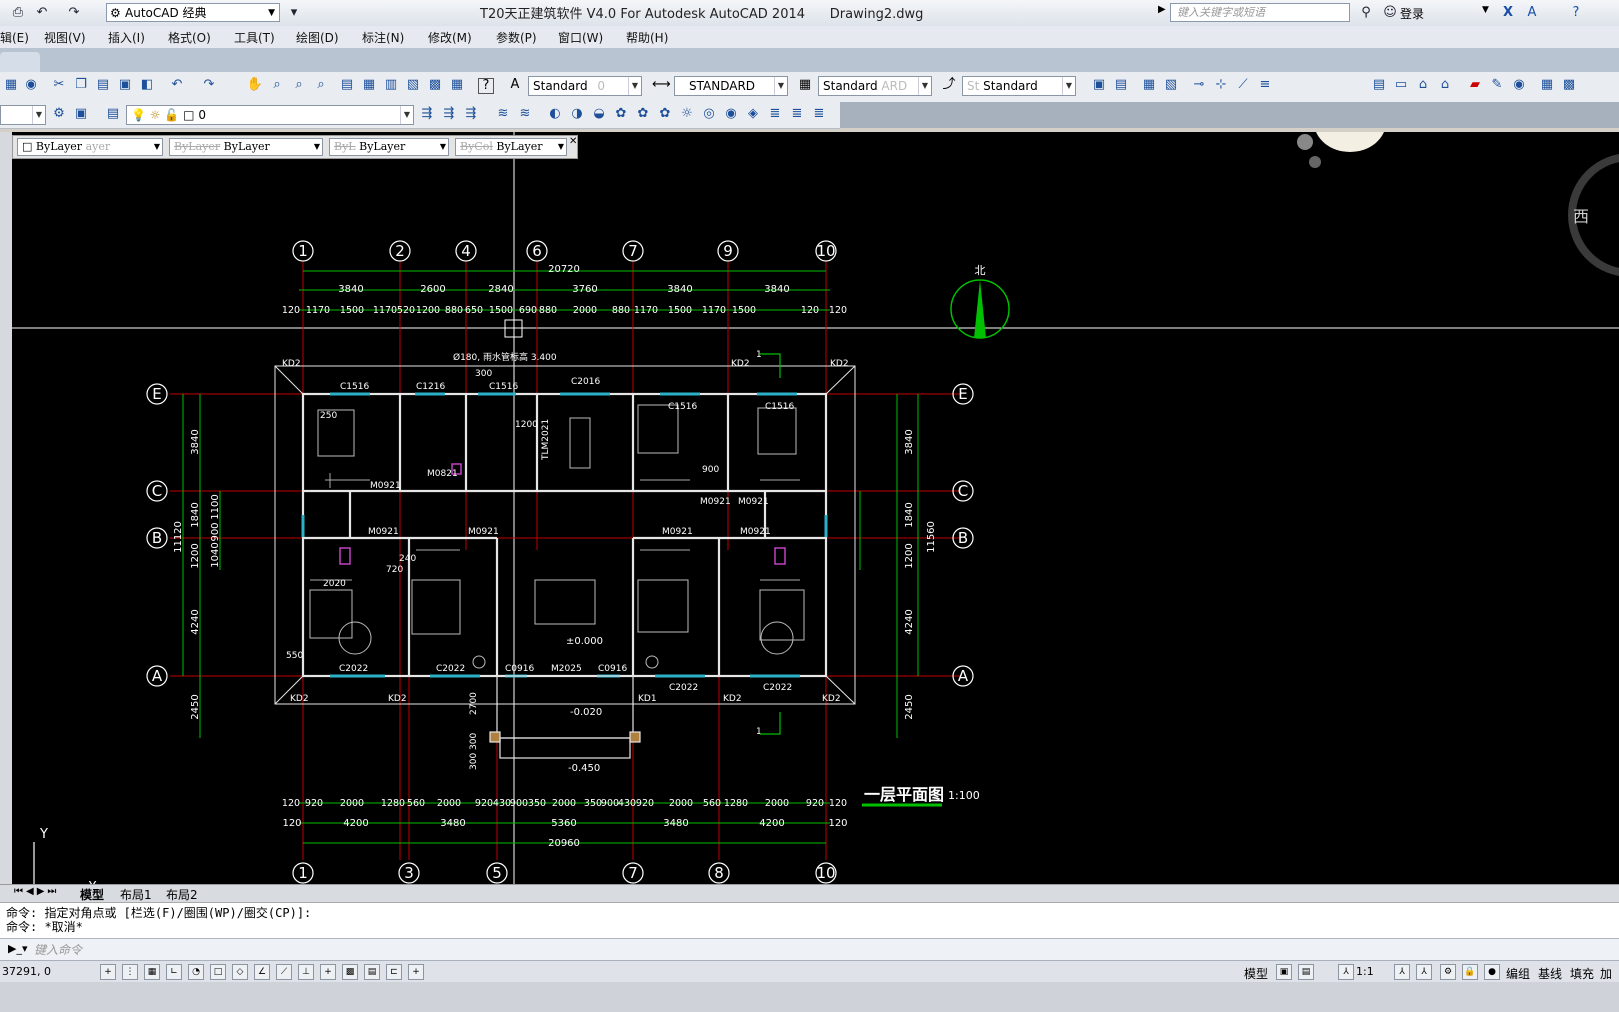 The image size is (1619, 1012). I want to click on layer-tool-8-icon: ✿, so click(665, 114).